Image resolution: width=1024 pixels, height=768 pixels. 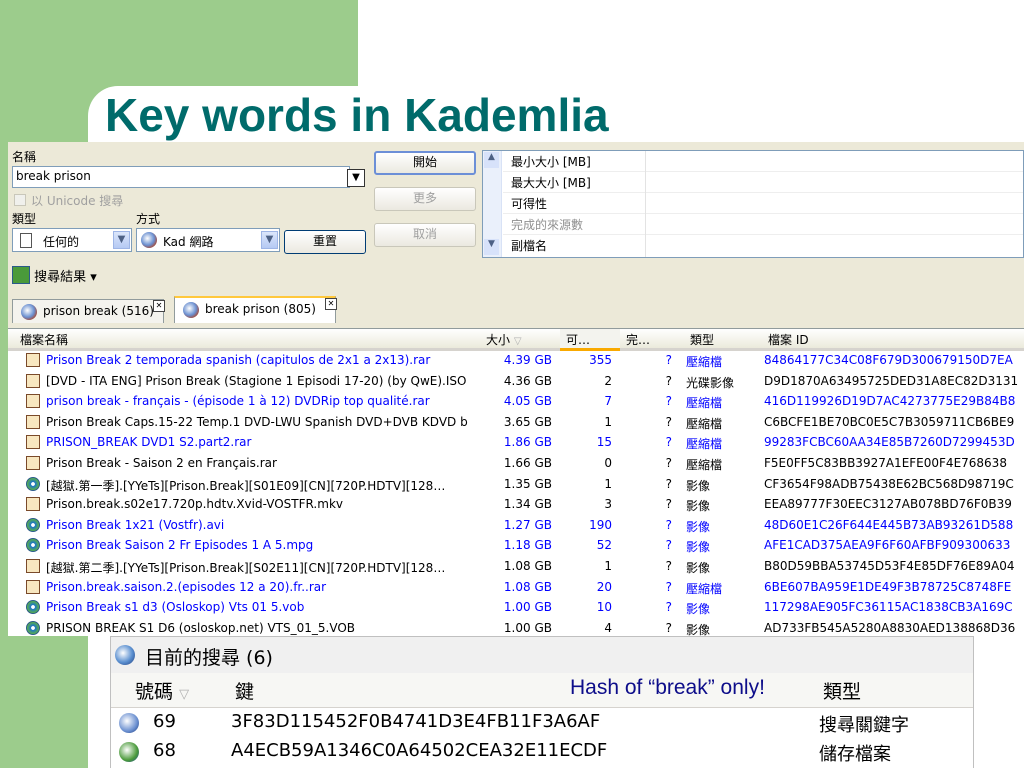 I want to click on file-name: PRISON_BREAK DVD1 S2.part2.rar, so click(x=149, y=442).